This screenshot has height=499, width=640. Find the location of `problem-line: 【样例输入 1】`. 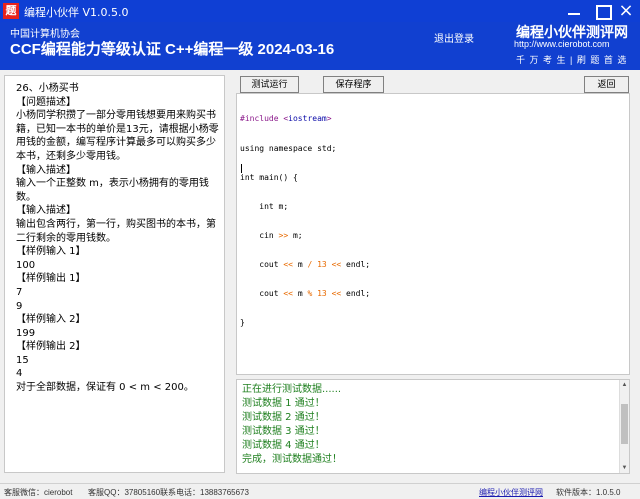

problem-line: 【样例输入 1】 is located at coordinates (51, 252).